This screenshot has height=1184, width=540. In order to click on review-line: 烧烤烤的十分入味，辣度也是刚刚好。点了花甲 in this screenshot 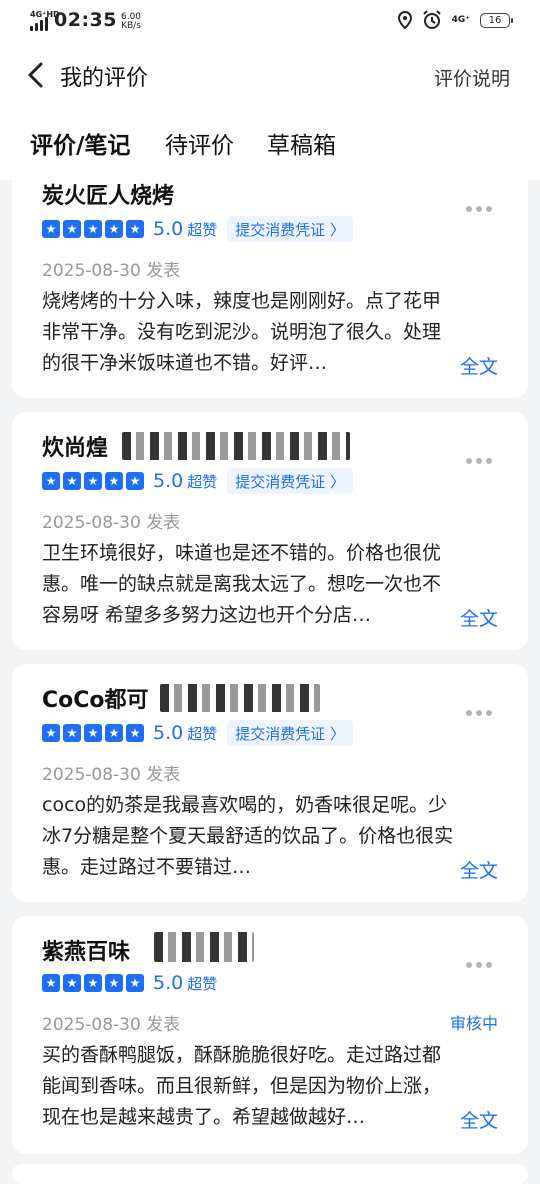, I will do `click(242, 301)`.